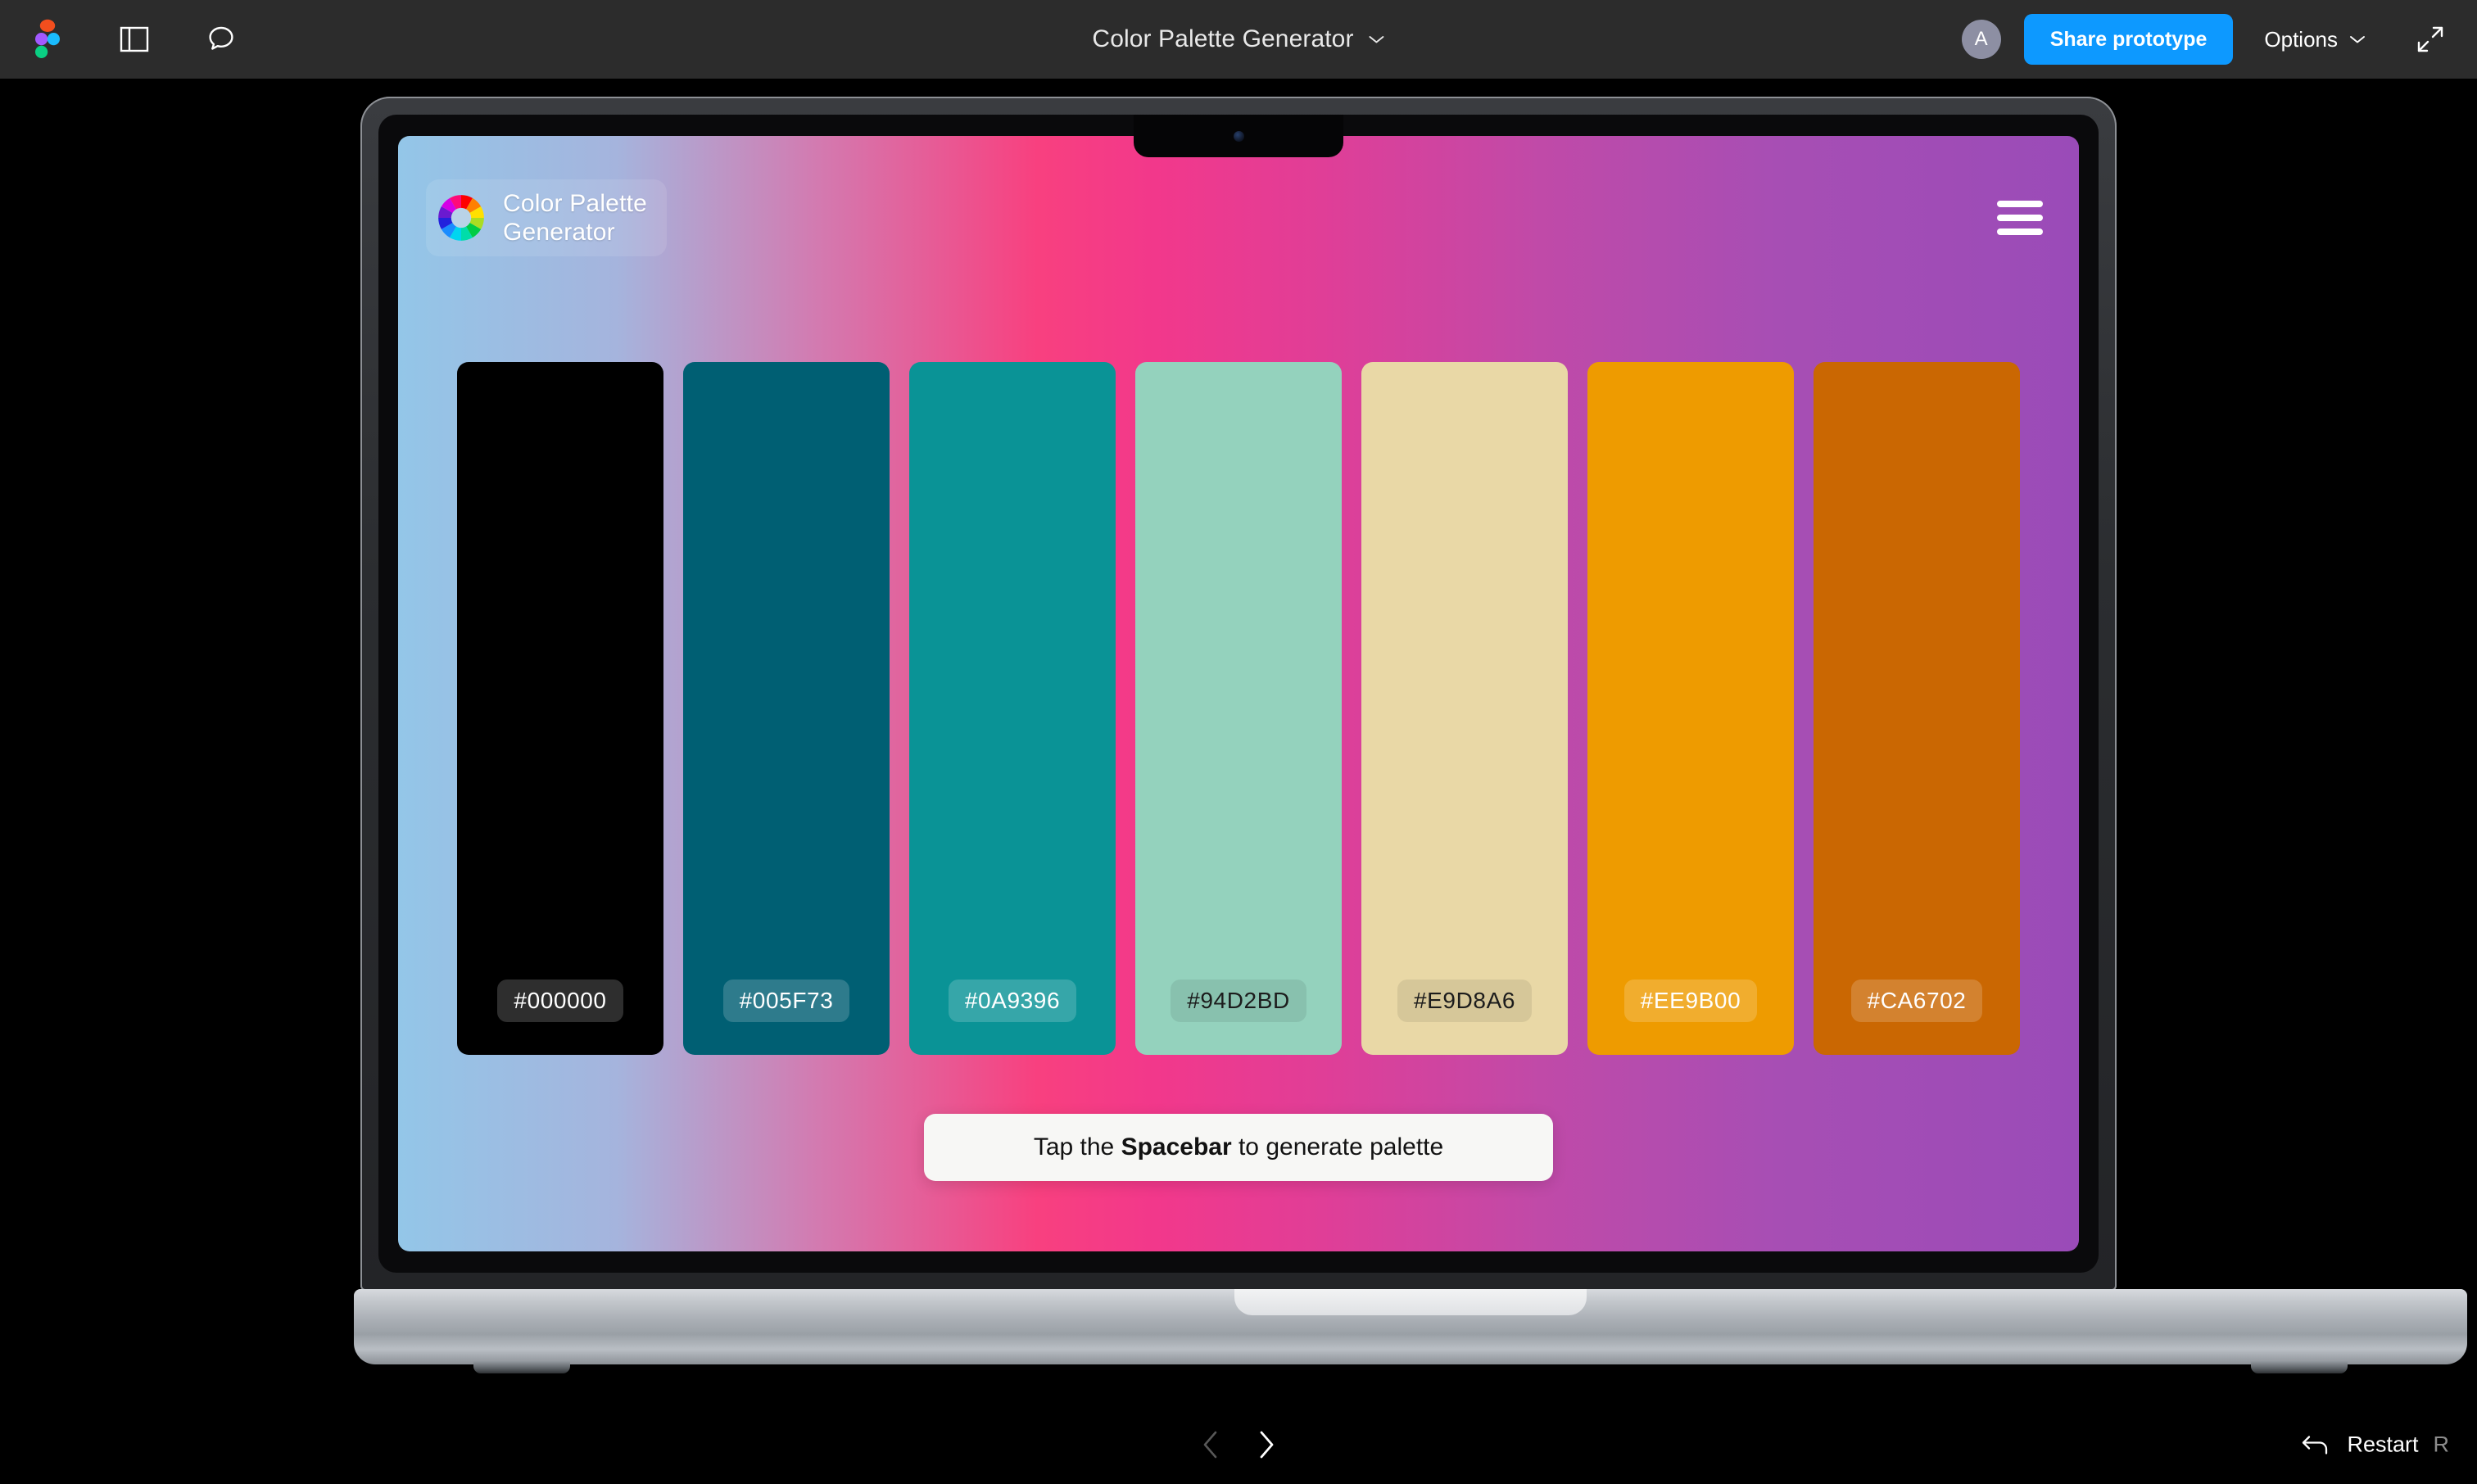  What do you see at coordinates (1916, 1001) in the screenshot?
I see `color-swatch-label: #CA6702` at bounding box center [1916, 1001].